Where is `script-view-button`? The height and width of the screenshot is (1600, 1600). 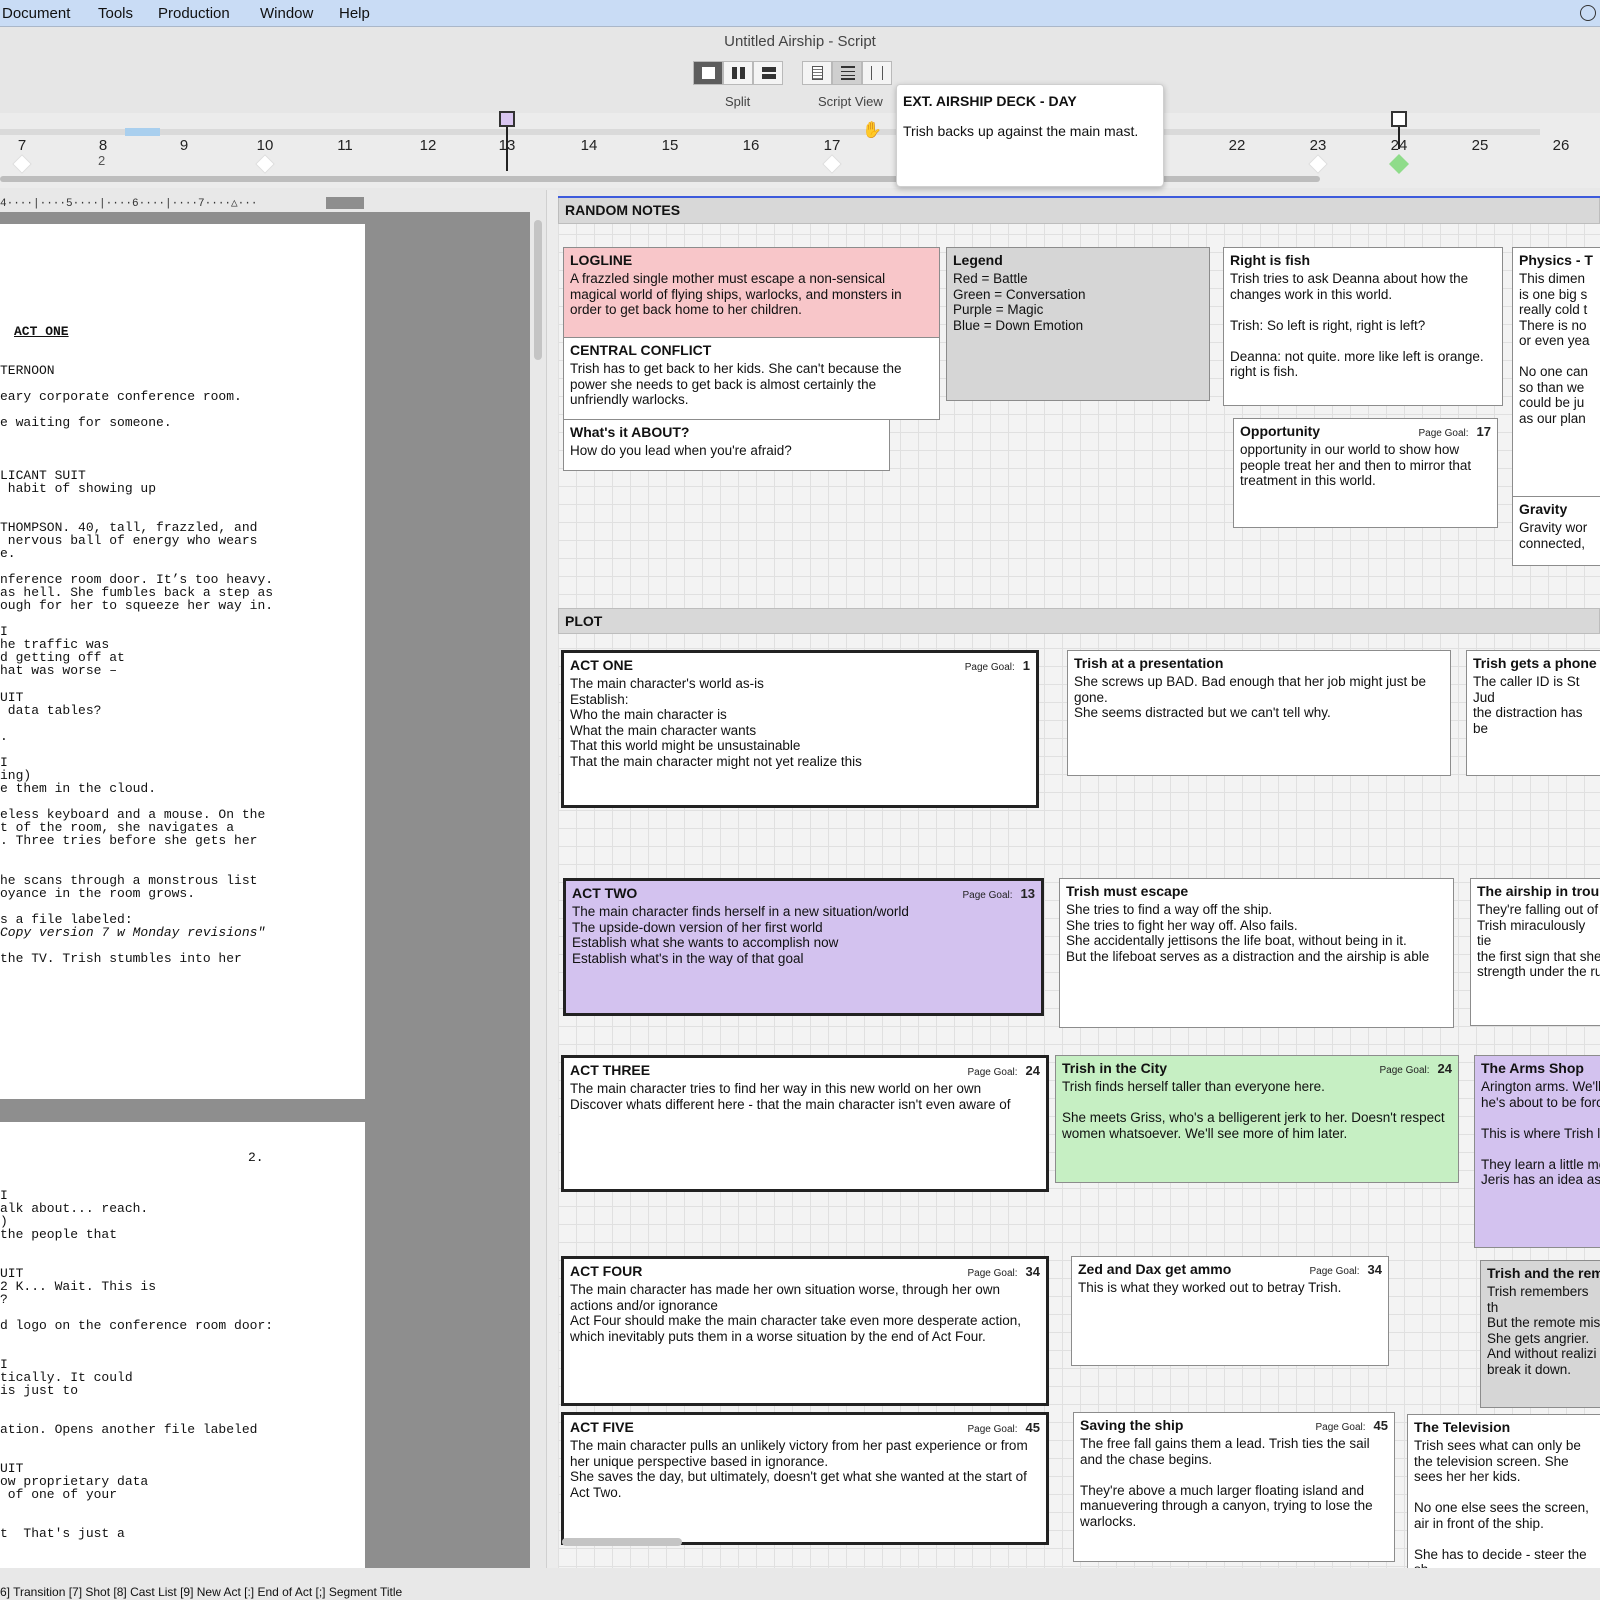 script-view-button is located at coordinates (847, 73).